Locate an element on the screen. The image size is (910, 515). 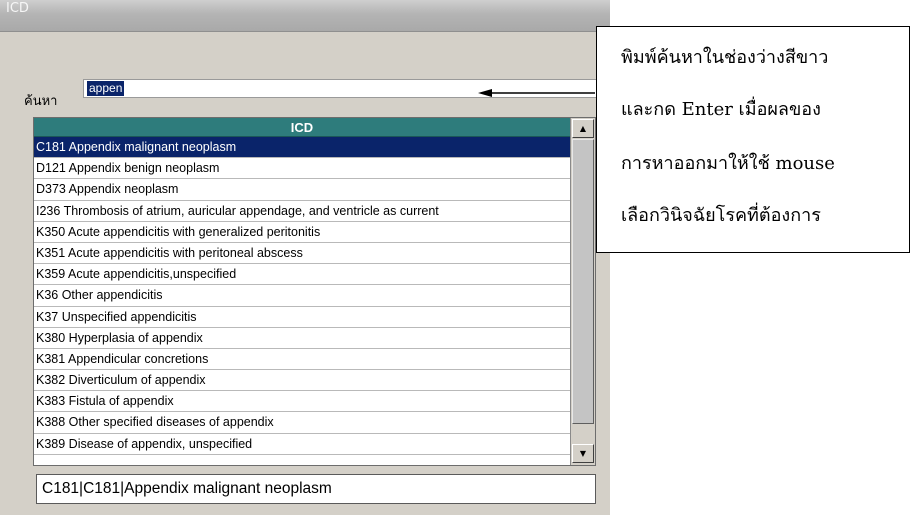
list-item: K359 Acute appendicitis,unspecified is located at coordinates (302, 275).